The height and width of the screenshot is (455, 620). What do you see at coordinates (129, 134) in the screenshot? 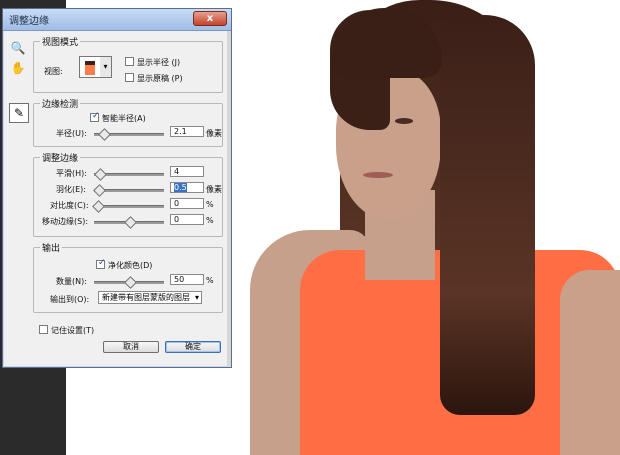
I see `radius-slider` at bounding box center [129, 134].